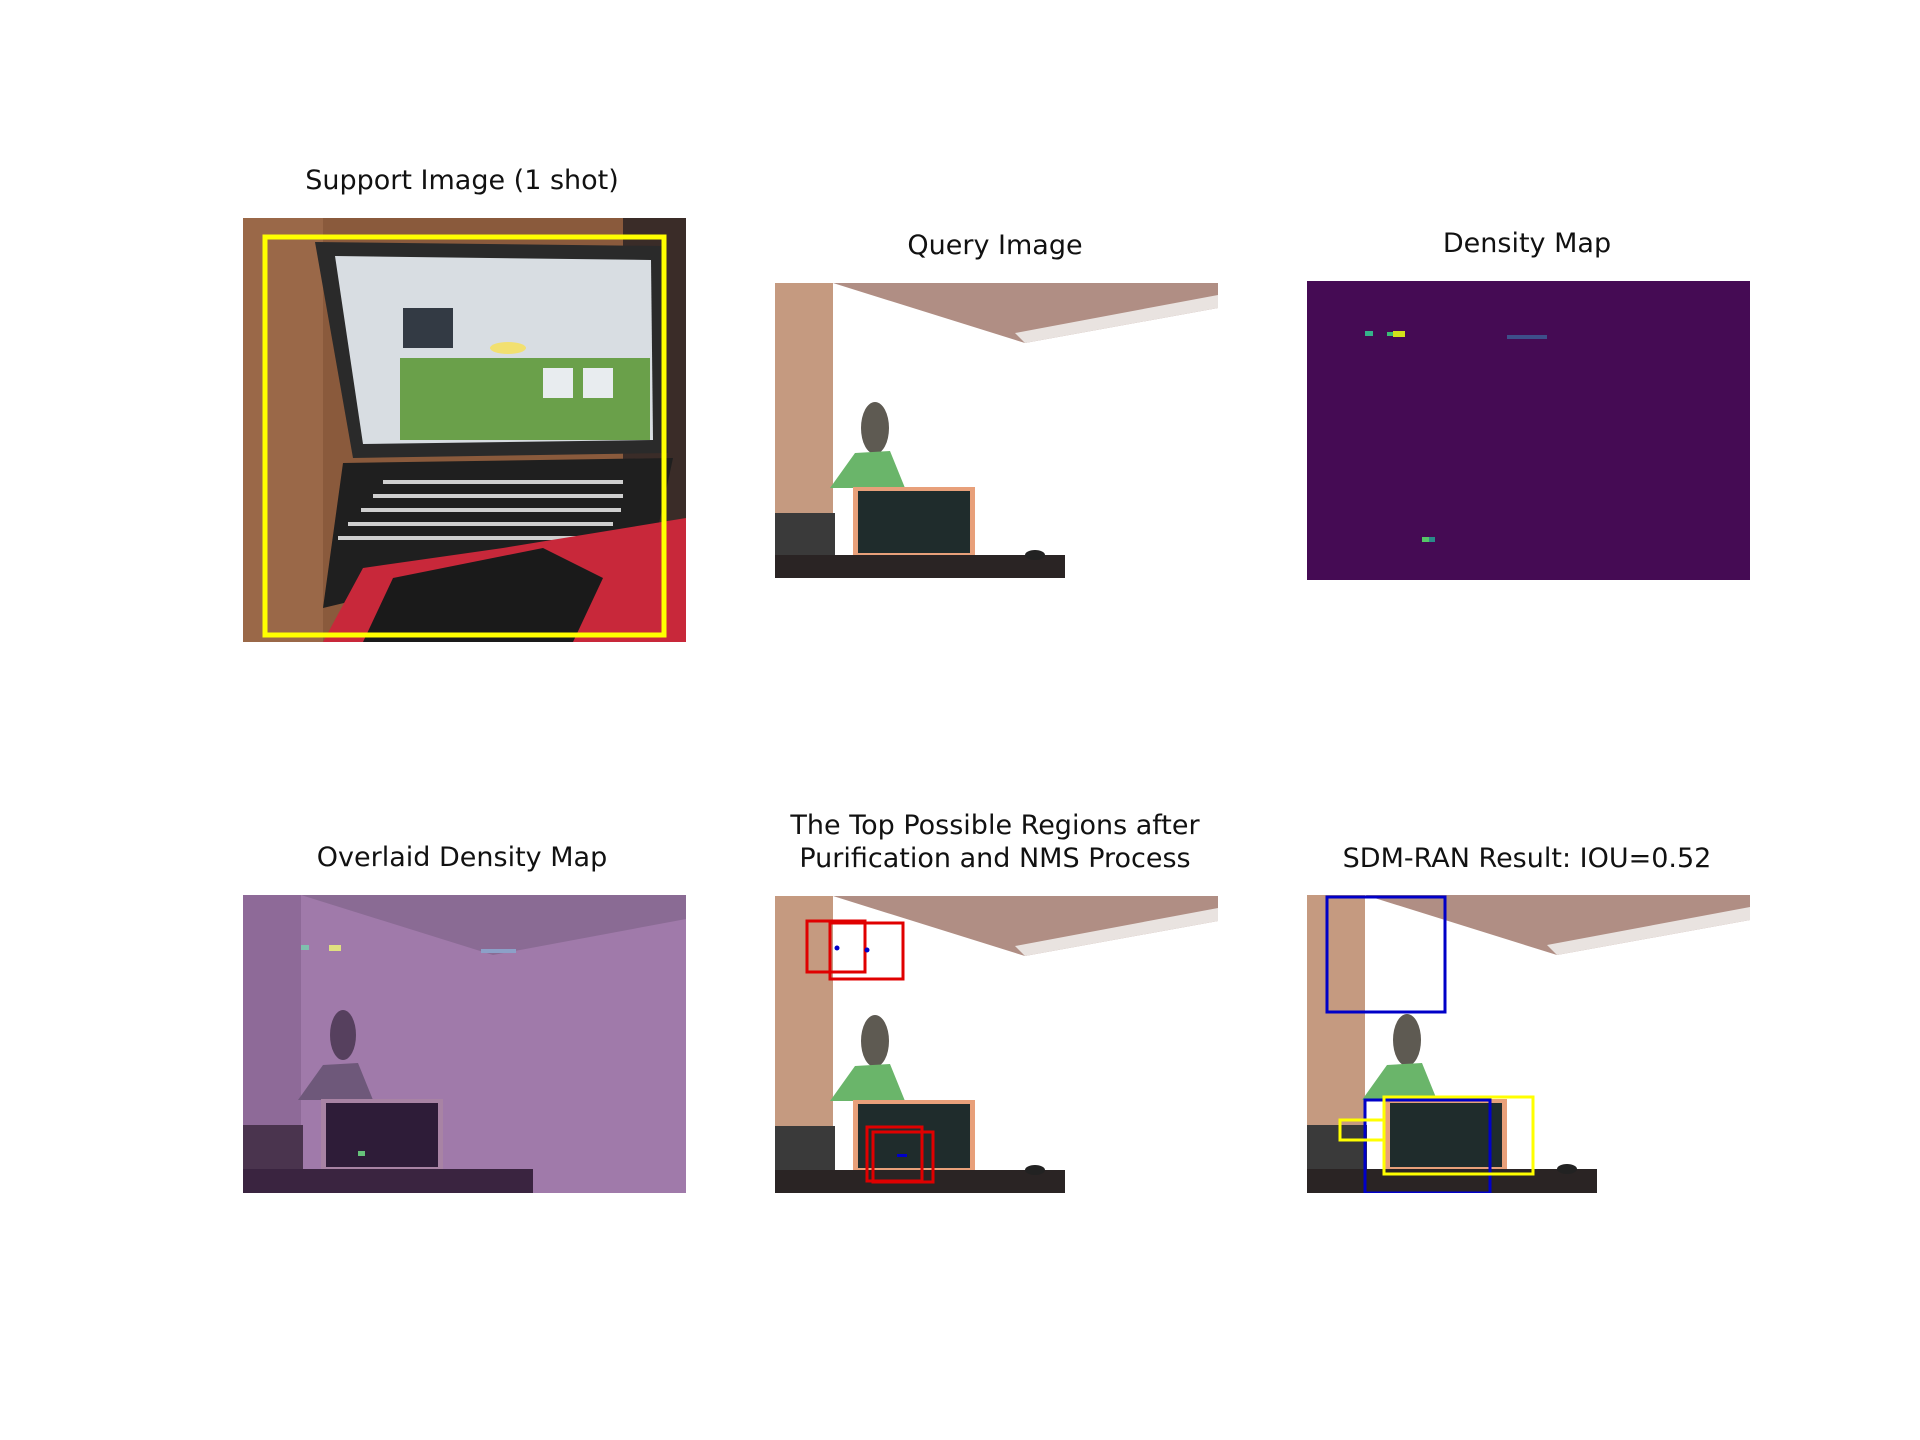  I want to click on overlaid-density-map-title: Overlaid Density Map, so click(462, 857).